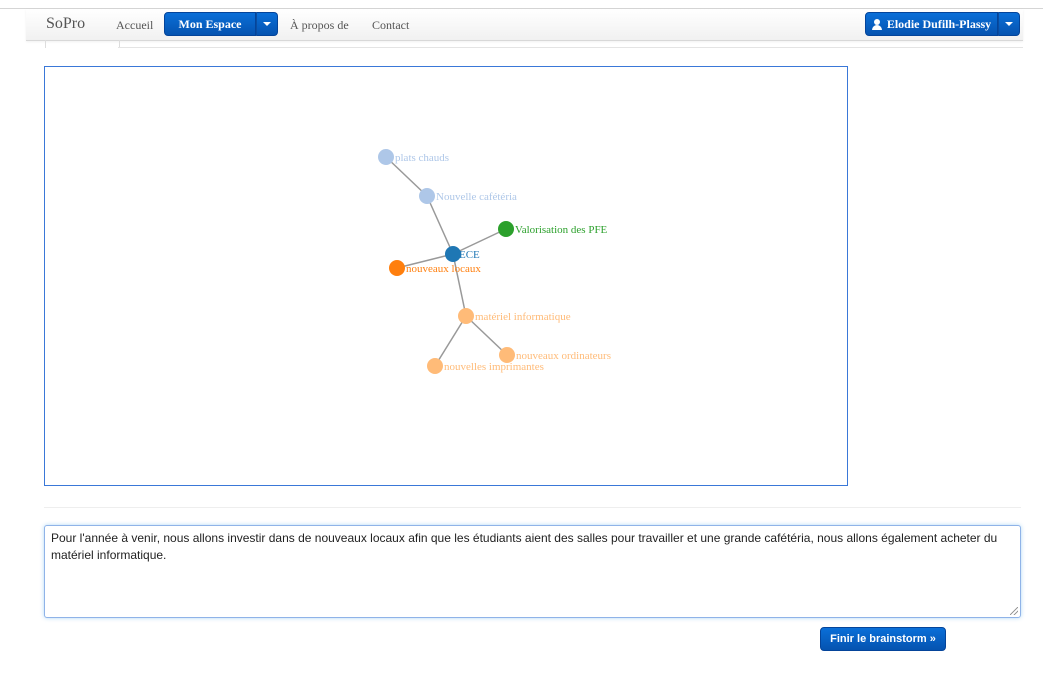 The width and height of the screenshot is (1043, 675). Describe the element at coordinates (1014, 611) in the screenshot. I see `textarea-resize-handle` at that location.